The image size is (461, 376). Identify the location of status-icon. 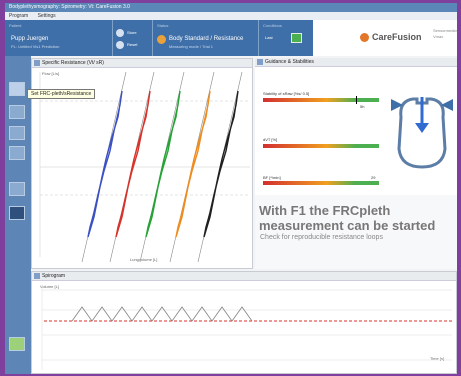
(161, 39).